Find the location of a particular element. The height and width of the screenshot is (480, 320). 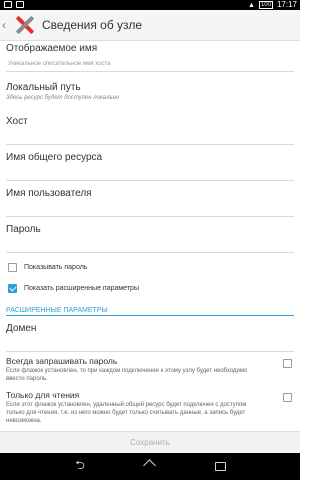

display-name-label: Отображаемое имя is located at coordinates (52, 48).